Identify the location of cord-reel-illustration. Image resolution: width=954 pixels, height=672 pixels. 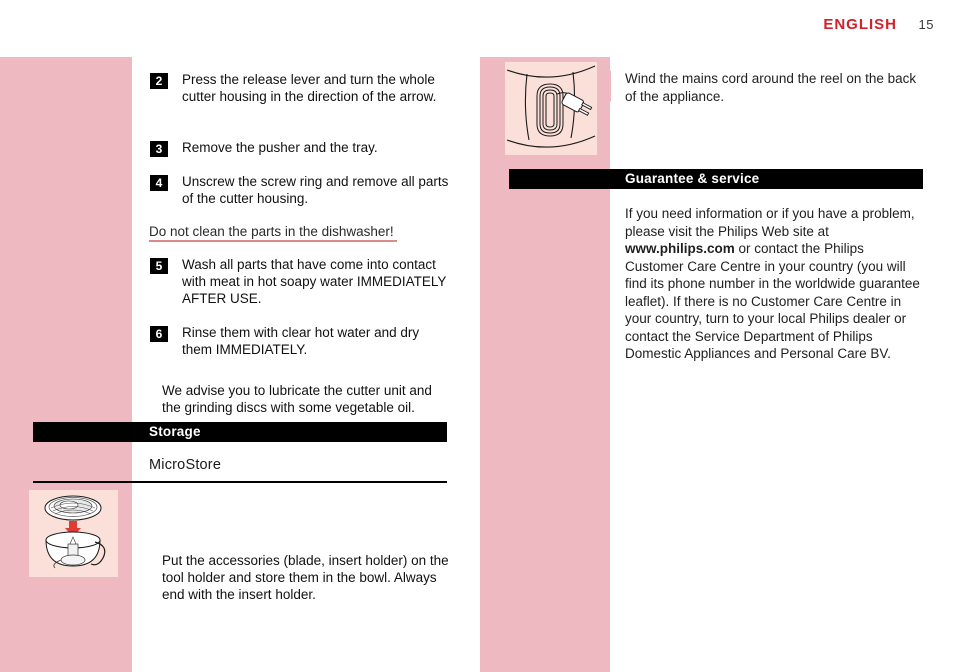
(551, 108).